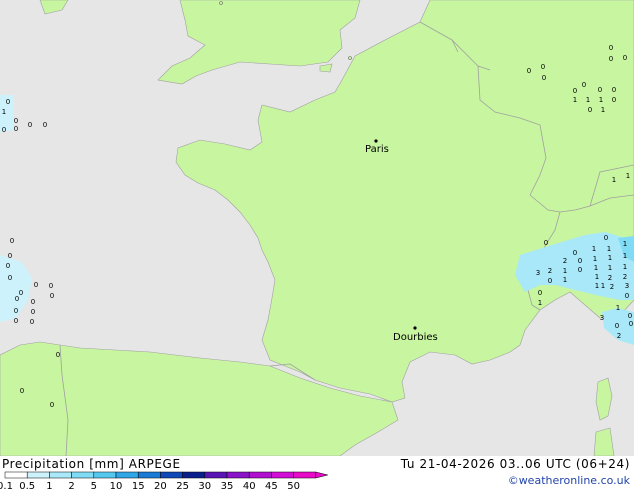 The image size is (634, 490). What do you see at coordinates (271, 485) in the screenshot?
I see `legend-label: 45` at bounding box center [271, 485].